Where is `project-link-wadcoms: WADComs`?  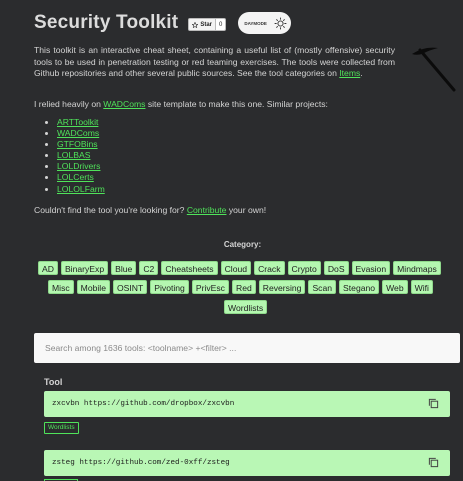
project-link-wadcoms: WADComs is located at coordinates (78, 133).